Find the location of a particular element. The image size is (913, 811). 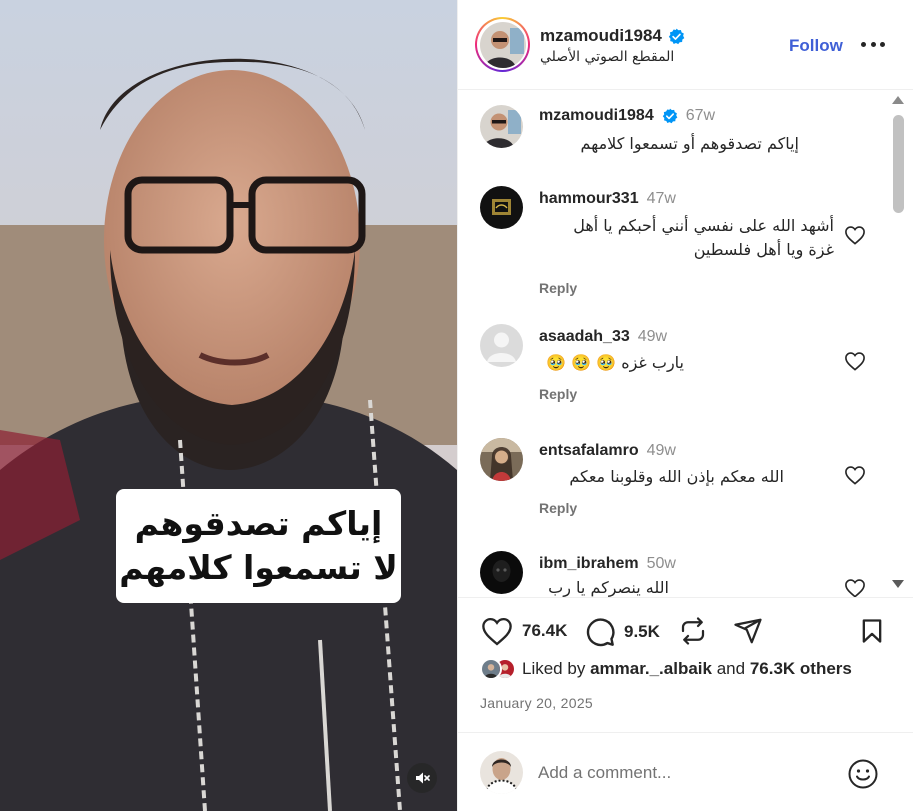

scroll-up-arrow is located at coordinates (898, 100).